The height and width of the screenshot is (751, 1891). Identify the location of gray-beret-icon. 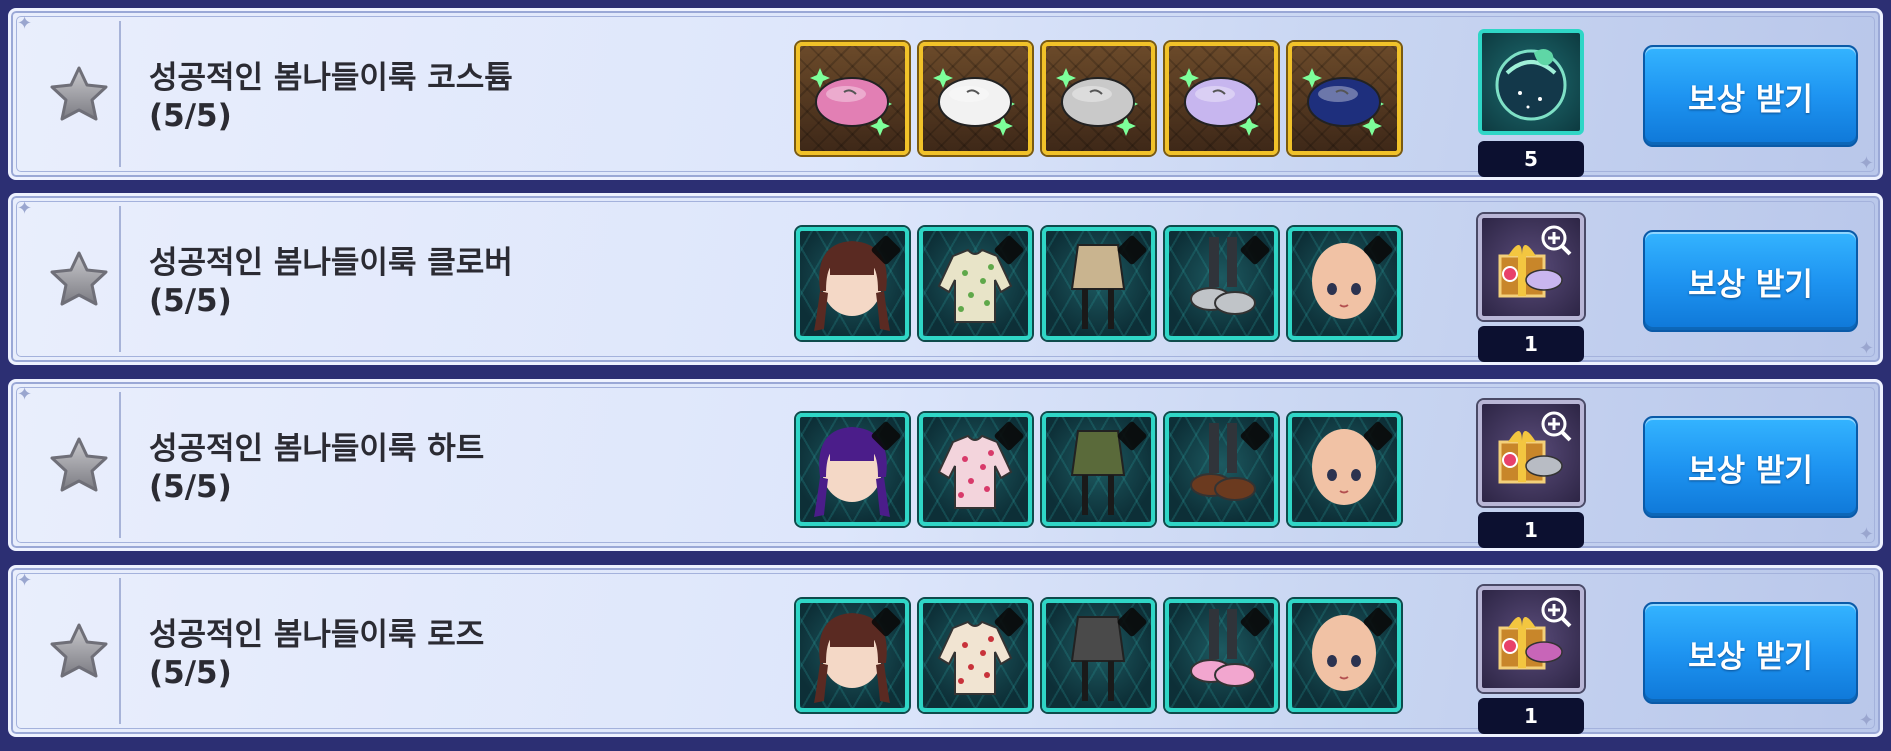
(1098, 98).